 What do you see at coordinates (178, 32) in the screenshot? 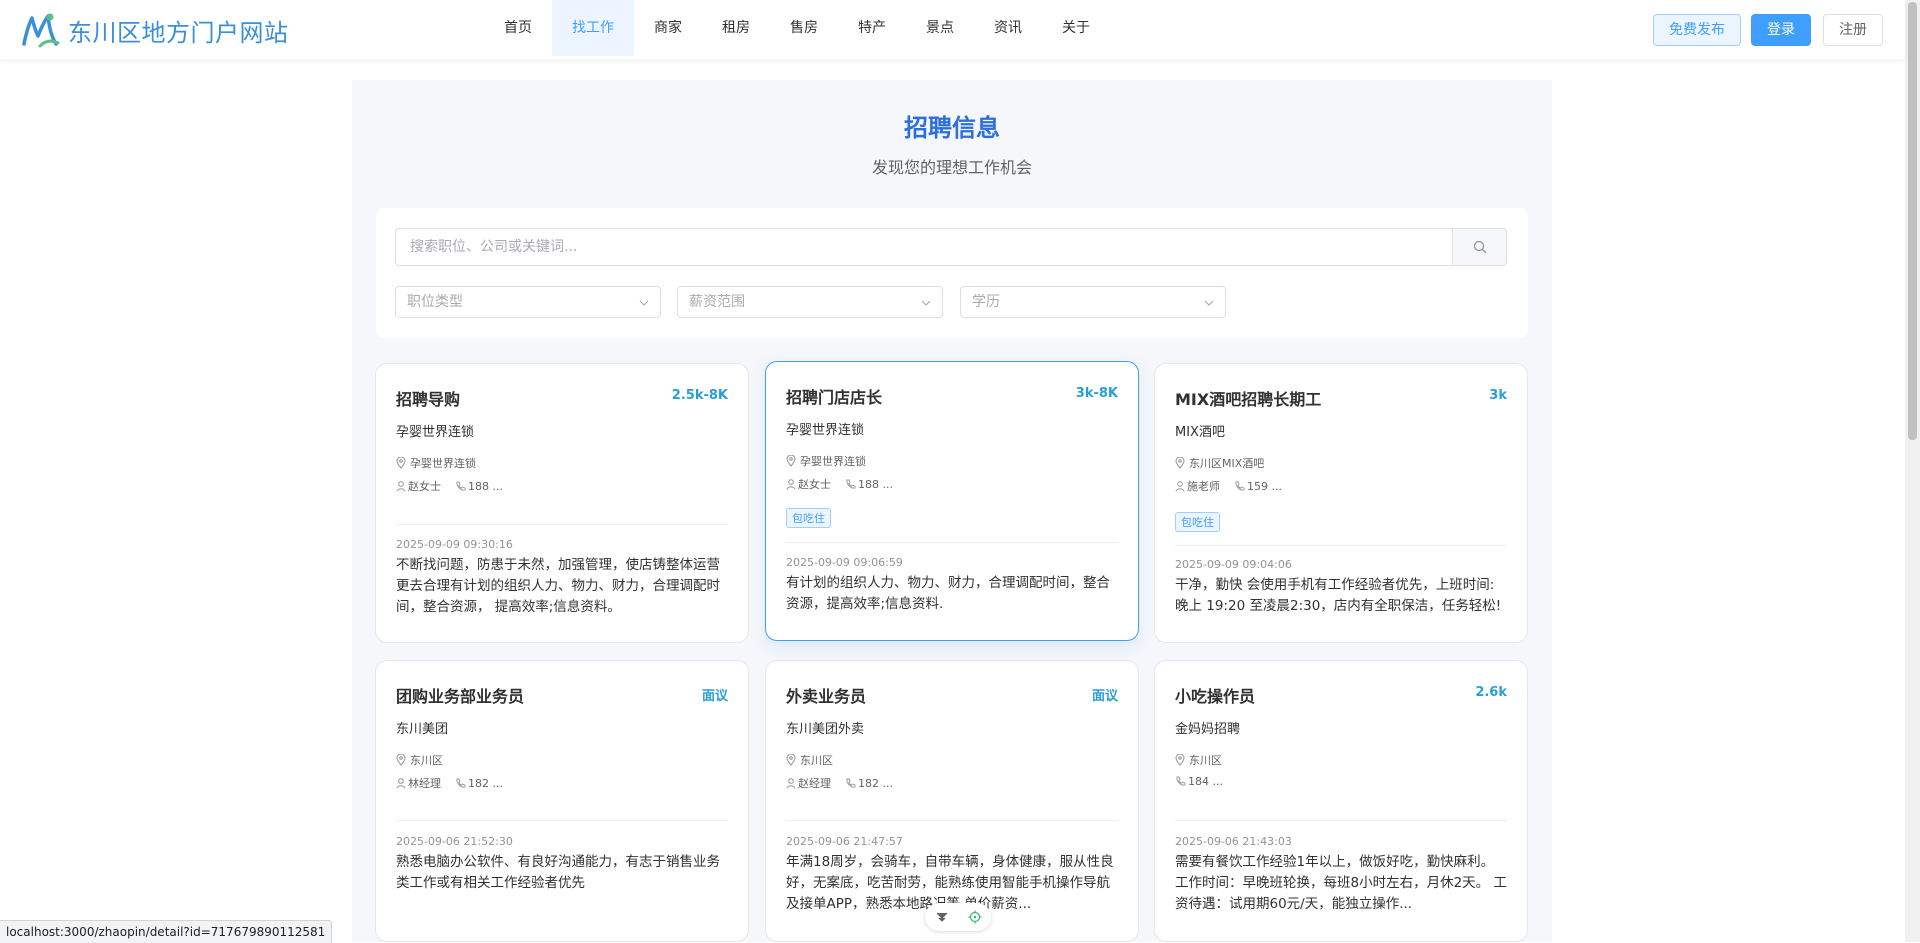
I see `site-name: 东川区地方门户网站` at bounding box center [178, 32].